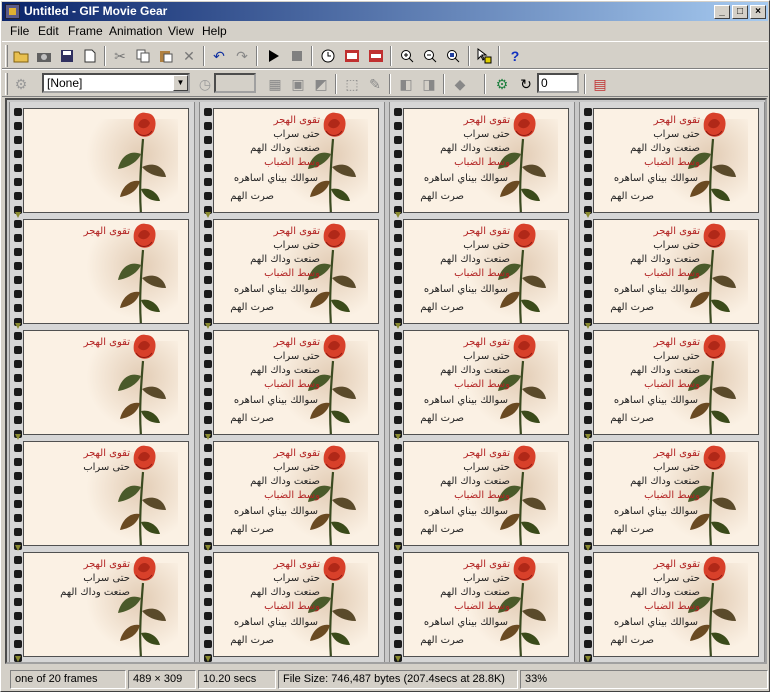 This screenshot has height=692, width=770. I want to click on app-icon, so click(12, 11).